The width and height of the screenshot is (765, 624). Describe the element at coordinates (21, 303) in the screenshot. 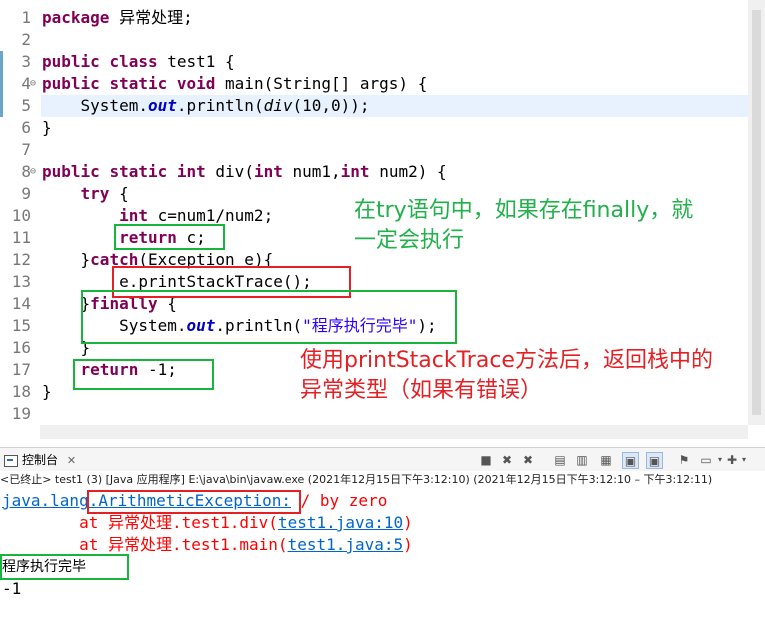

I see `line-number: 14` at that location.